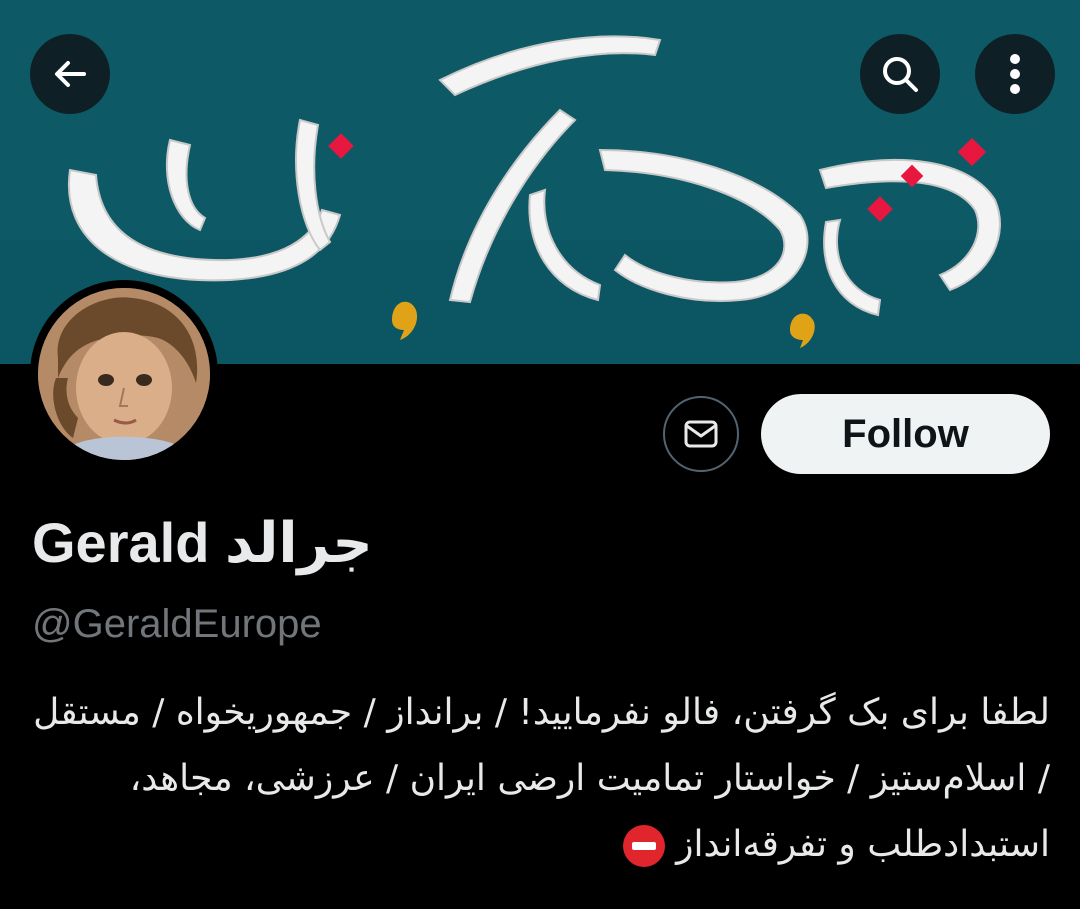  I want to click on no-entry-icon, so click(643, 846).